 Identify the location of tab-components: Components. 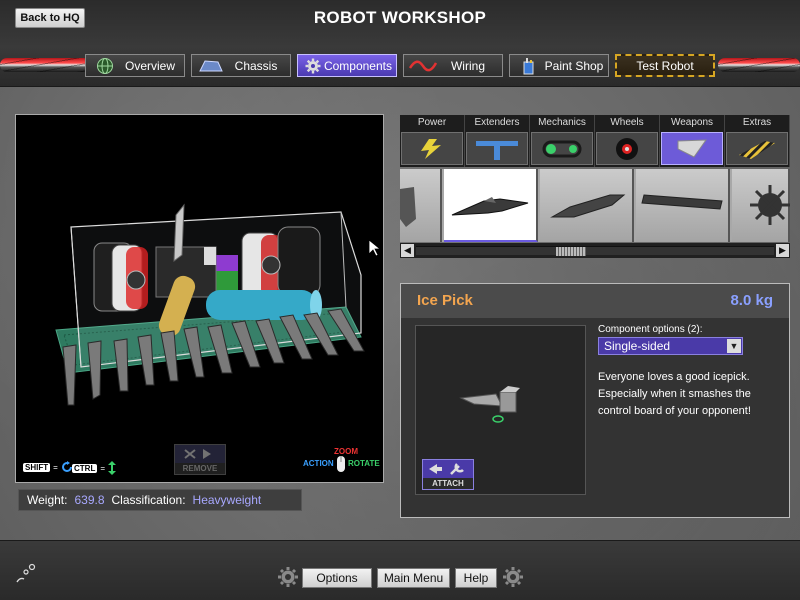
(347, 65).